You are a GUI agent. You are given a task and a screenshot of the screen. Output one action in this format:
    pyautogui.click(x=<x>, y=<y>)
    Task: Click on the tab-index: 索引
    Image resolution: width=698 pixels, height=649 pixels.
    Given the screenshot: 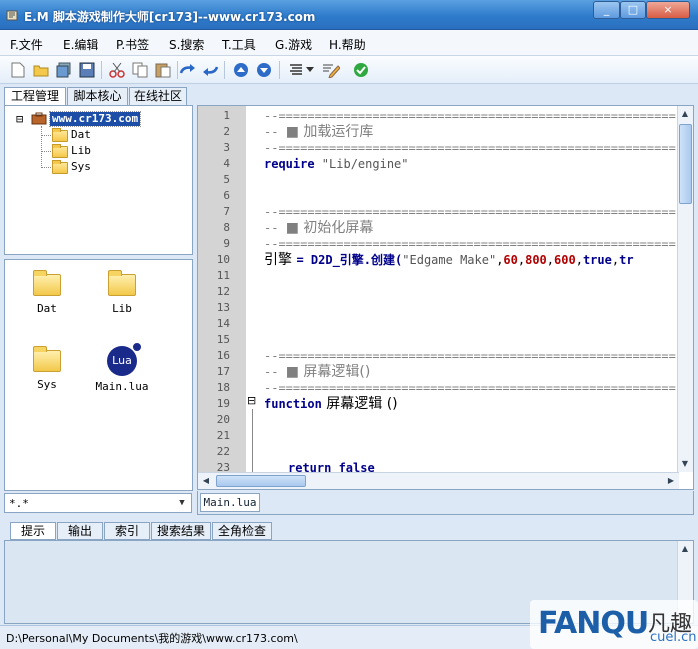 What is the action you would take?
    pyautogui.click(x=127, y=531)
    